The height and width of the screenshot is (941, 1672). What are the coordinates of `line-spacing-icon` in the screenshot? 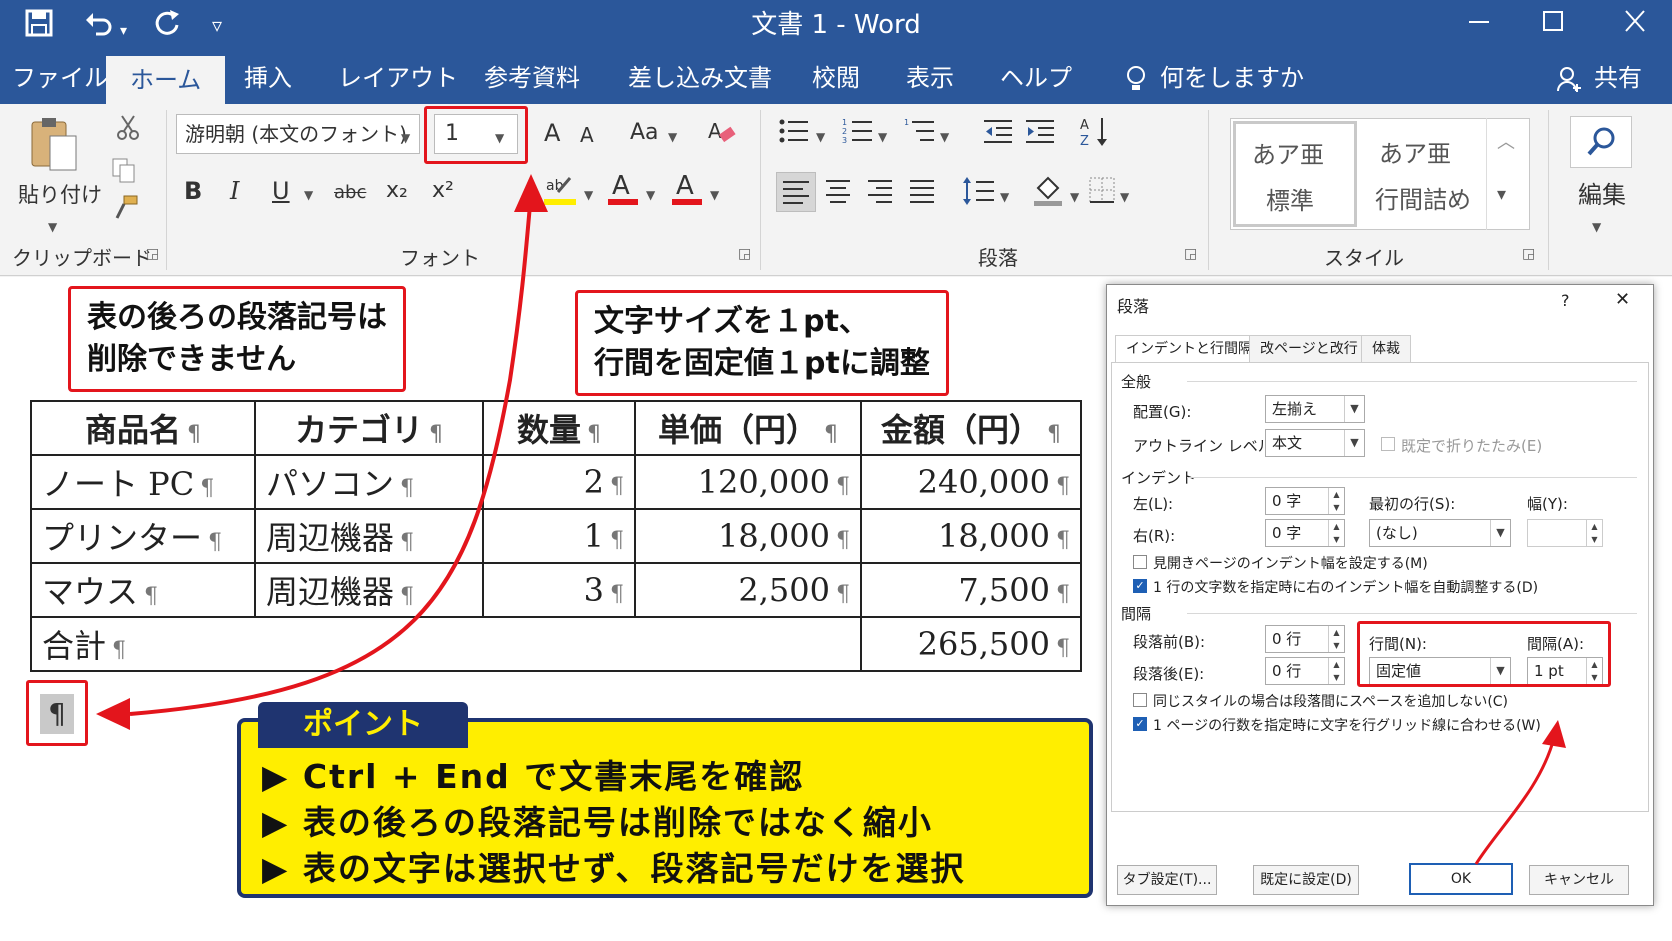 It's located at (978, 194).